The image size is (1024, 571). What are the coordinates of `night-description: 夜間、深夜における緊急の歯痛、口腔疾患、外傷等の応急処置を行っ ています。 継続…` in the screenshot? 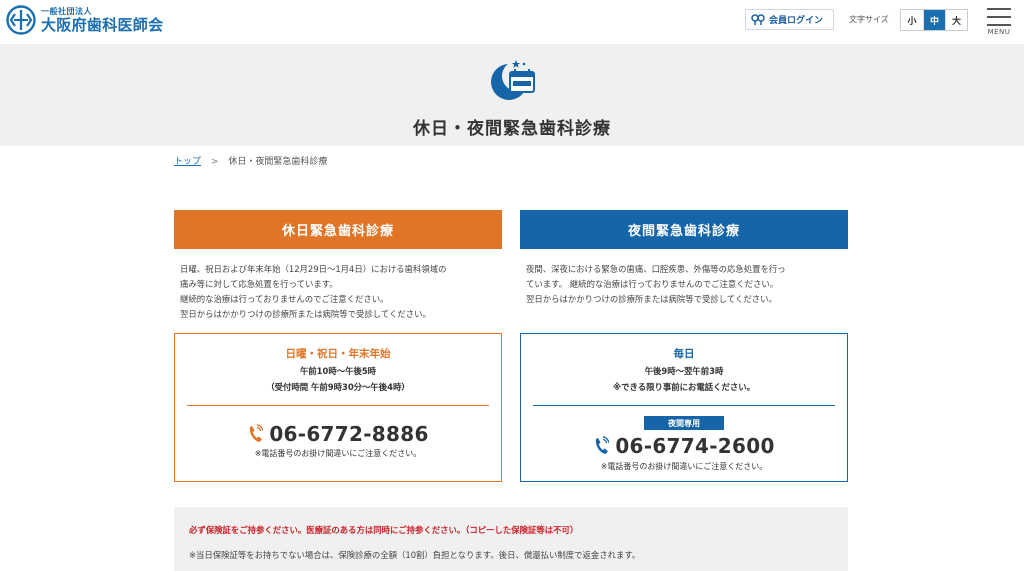 It's located at (686, 284).